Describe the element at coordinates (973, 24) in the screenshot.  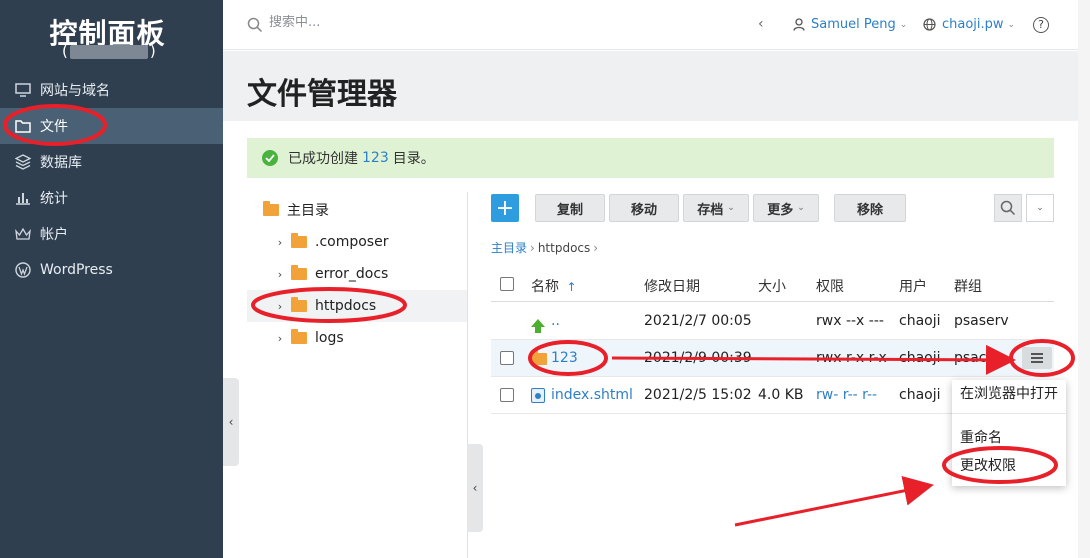
I see `domain-name: chaoji.pw` at that location.